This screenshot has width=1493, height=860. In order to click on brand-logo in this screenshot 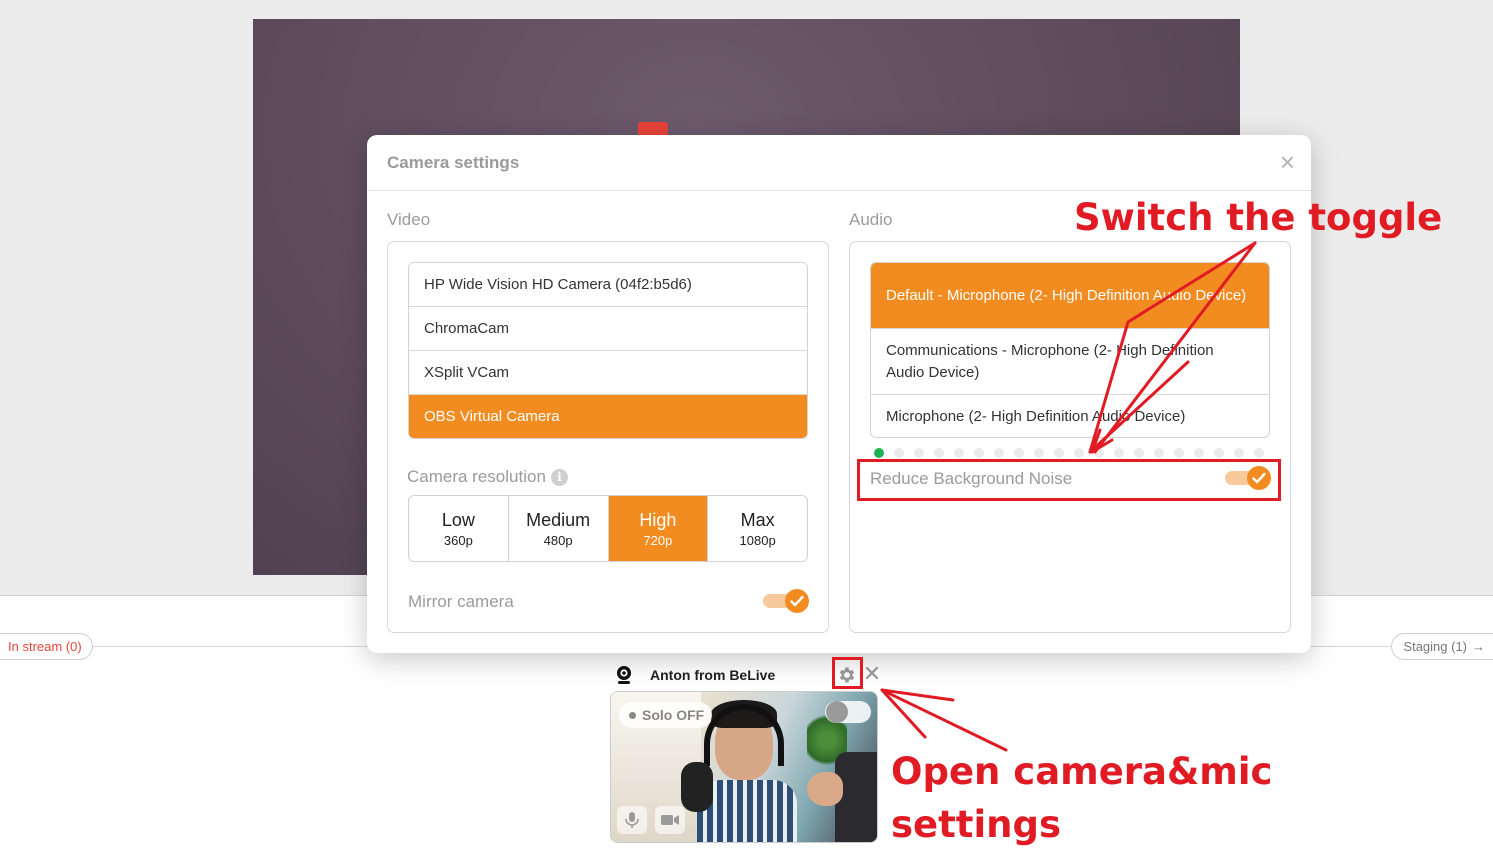, I will do `click(653, 129)`.